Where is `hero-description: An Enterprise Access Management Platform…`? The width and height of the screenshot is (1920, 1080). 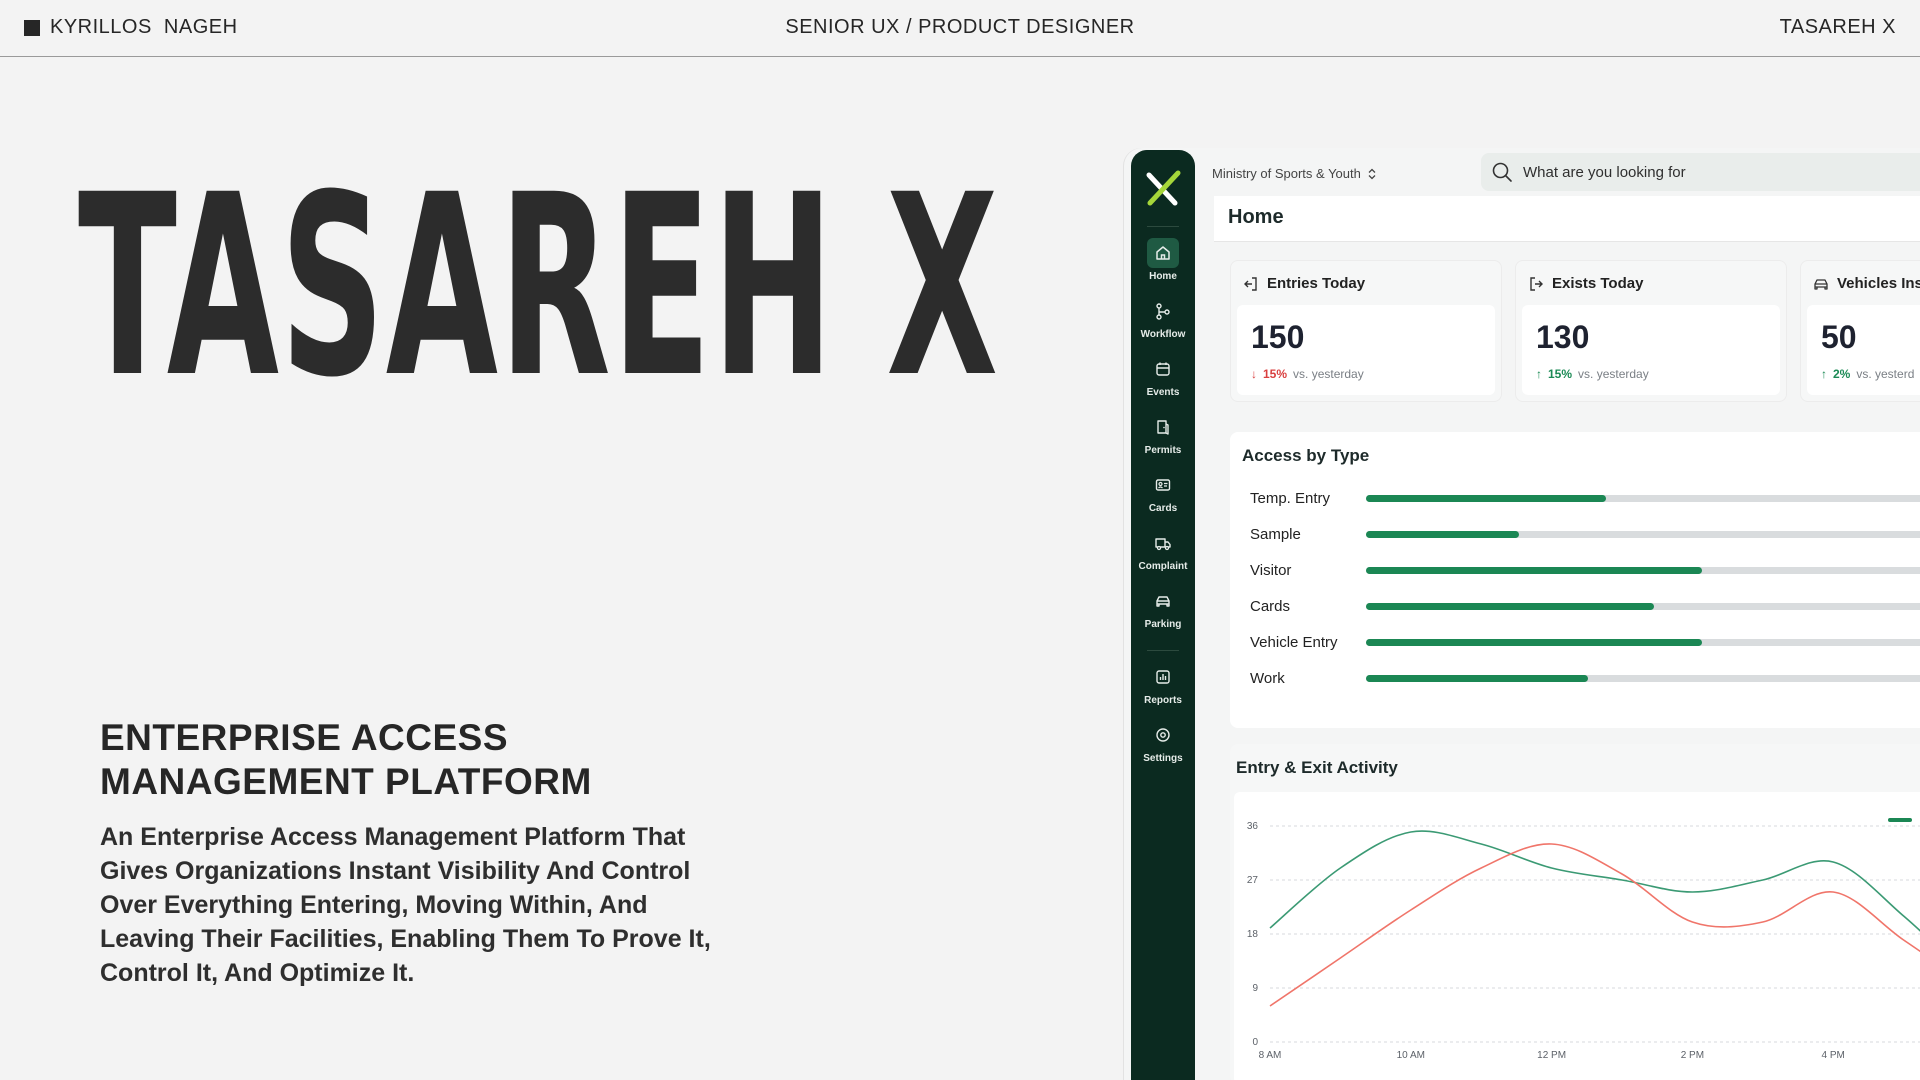
hero-description: An Enterprise Access Management Platform… is located at coordinates (405, 905).